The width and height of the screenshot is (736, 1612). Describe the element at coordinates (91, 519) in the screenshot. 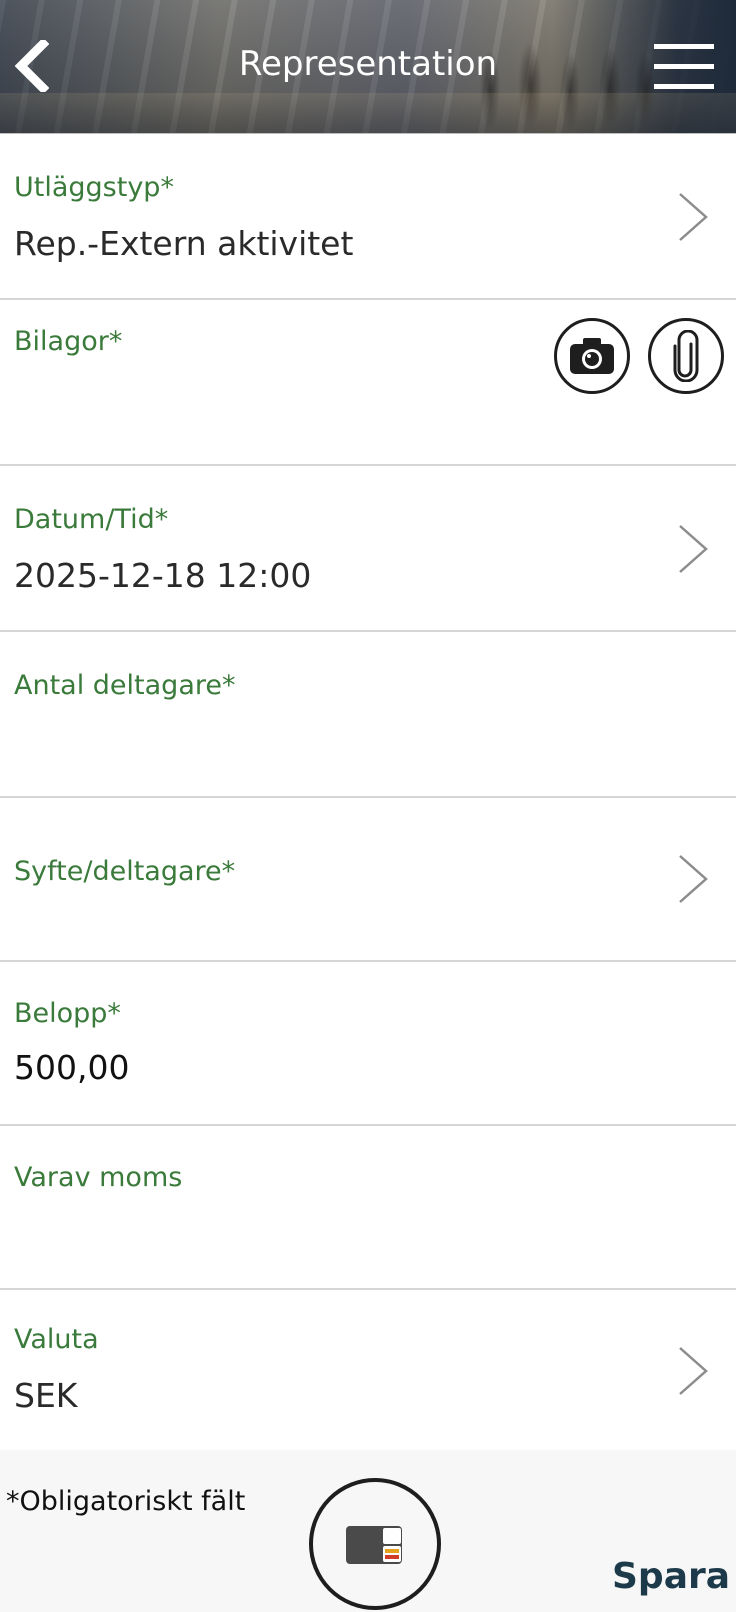

I see `datetime-label: Datum/Tid*` at that location.